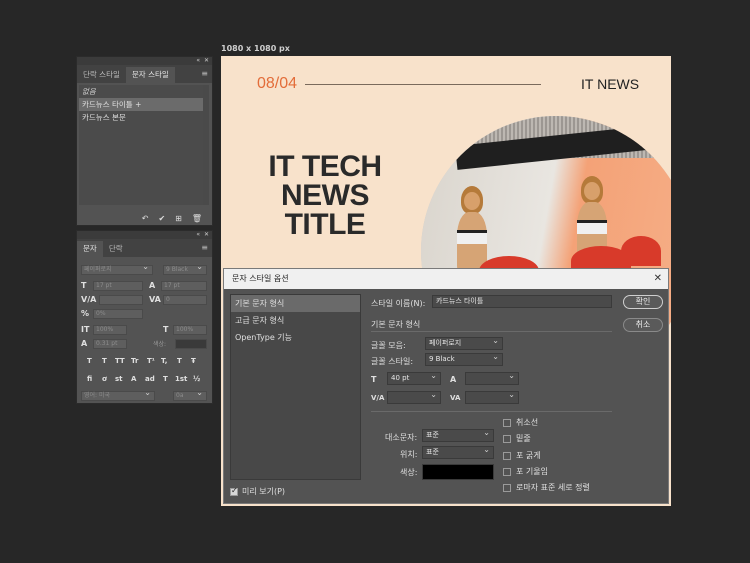 The image size is (750, 563). What do you see at coordinates (507, 422) in the screenshot?
I see `strikethrough-checkbox` at bounding box center [507, 422].